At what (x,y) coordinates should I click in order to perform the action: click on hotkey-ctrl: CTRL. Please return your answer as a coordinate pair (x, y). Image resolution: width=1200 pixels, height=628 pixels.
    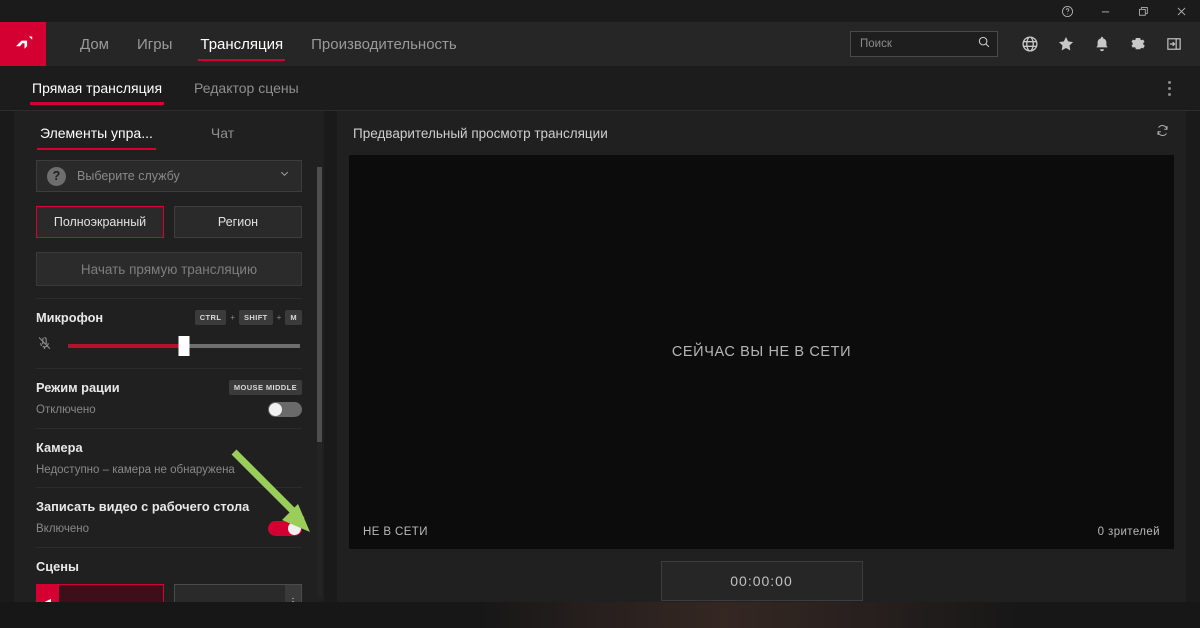
    Looking at the image, I should click on (210, 317).